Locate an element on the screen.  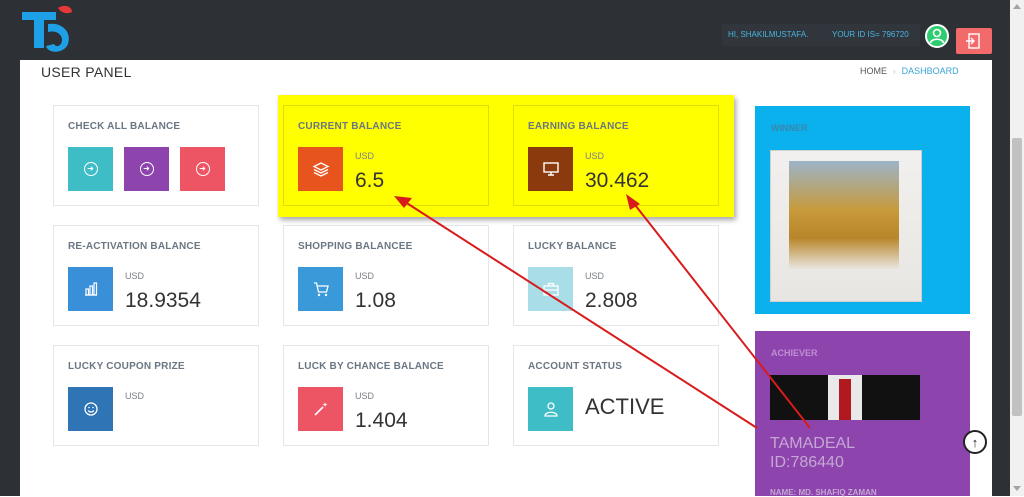
account-status-card: ACCOUNT STATUS ACTIVE is located at coordinates (616, 395).